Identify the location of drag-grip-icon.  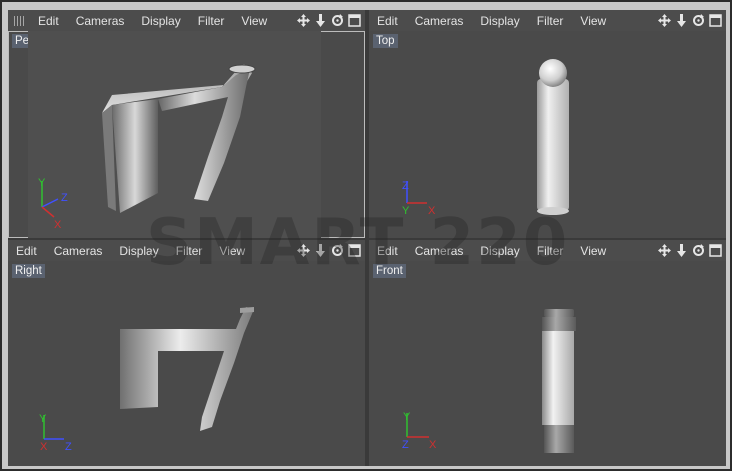
(20, 20).